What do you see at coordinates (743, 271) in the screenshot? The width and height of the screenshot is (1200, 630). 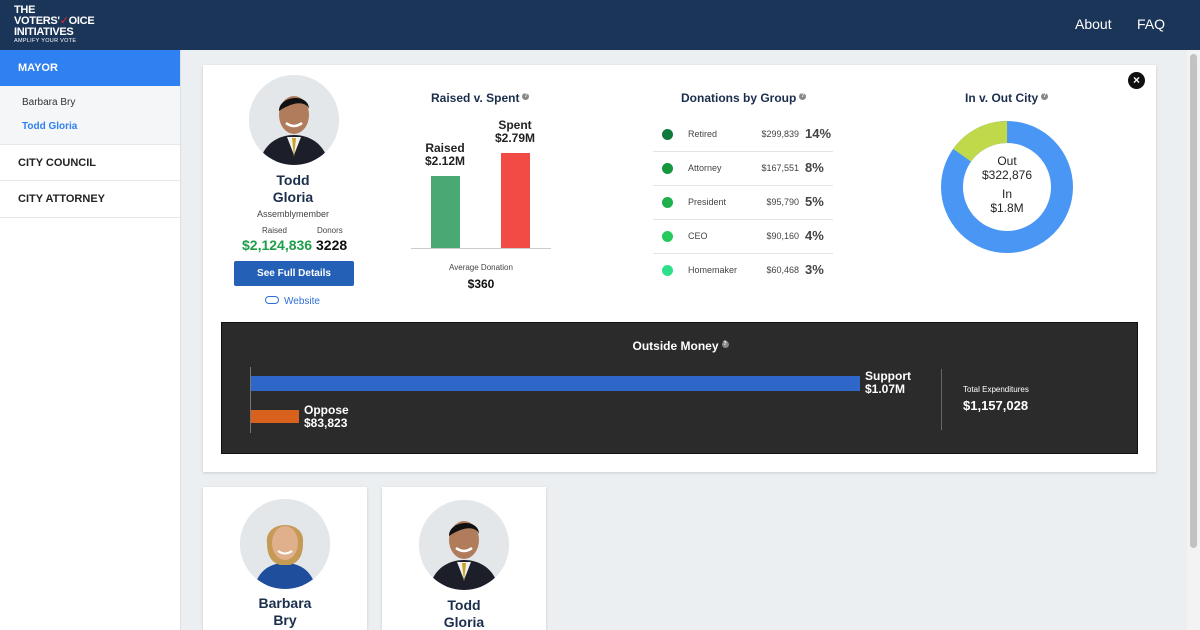 I see `donation-group-row: Homemaker $60,468 3%` at bounding box center [743, 271].